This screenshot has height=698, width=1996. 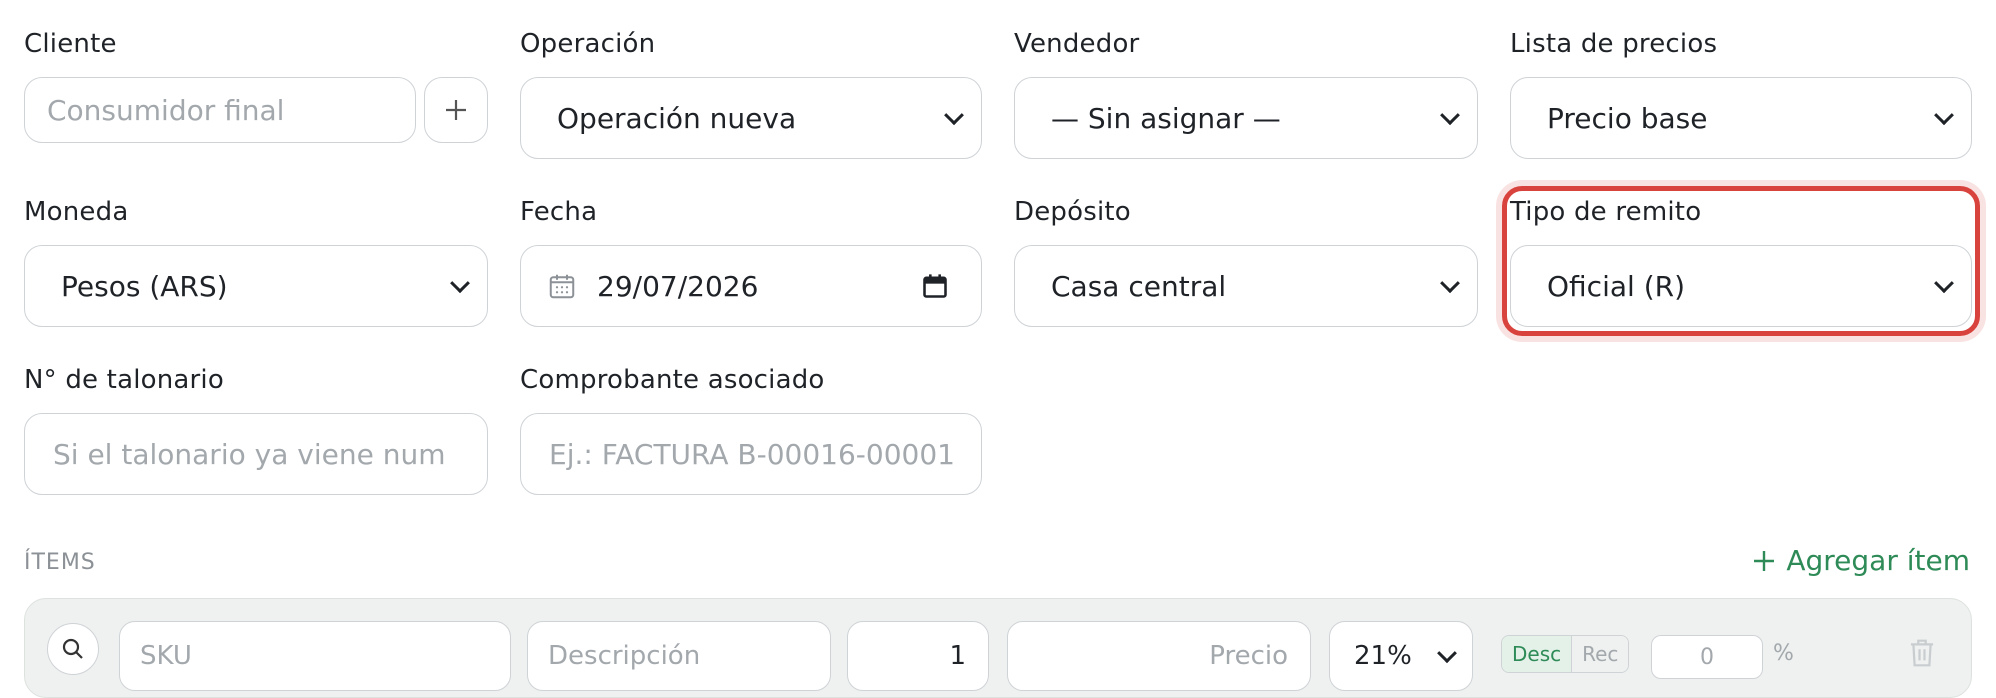 What do you see at coordinates (562, 286) in the screenshot?
I see `calendar-icon` at bounding box center [562, 286].